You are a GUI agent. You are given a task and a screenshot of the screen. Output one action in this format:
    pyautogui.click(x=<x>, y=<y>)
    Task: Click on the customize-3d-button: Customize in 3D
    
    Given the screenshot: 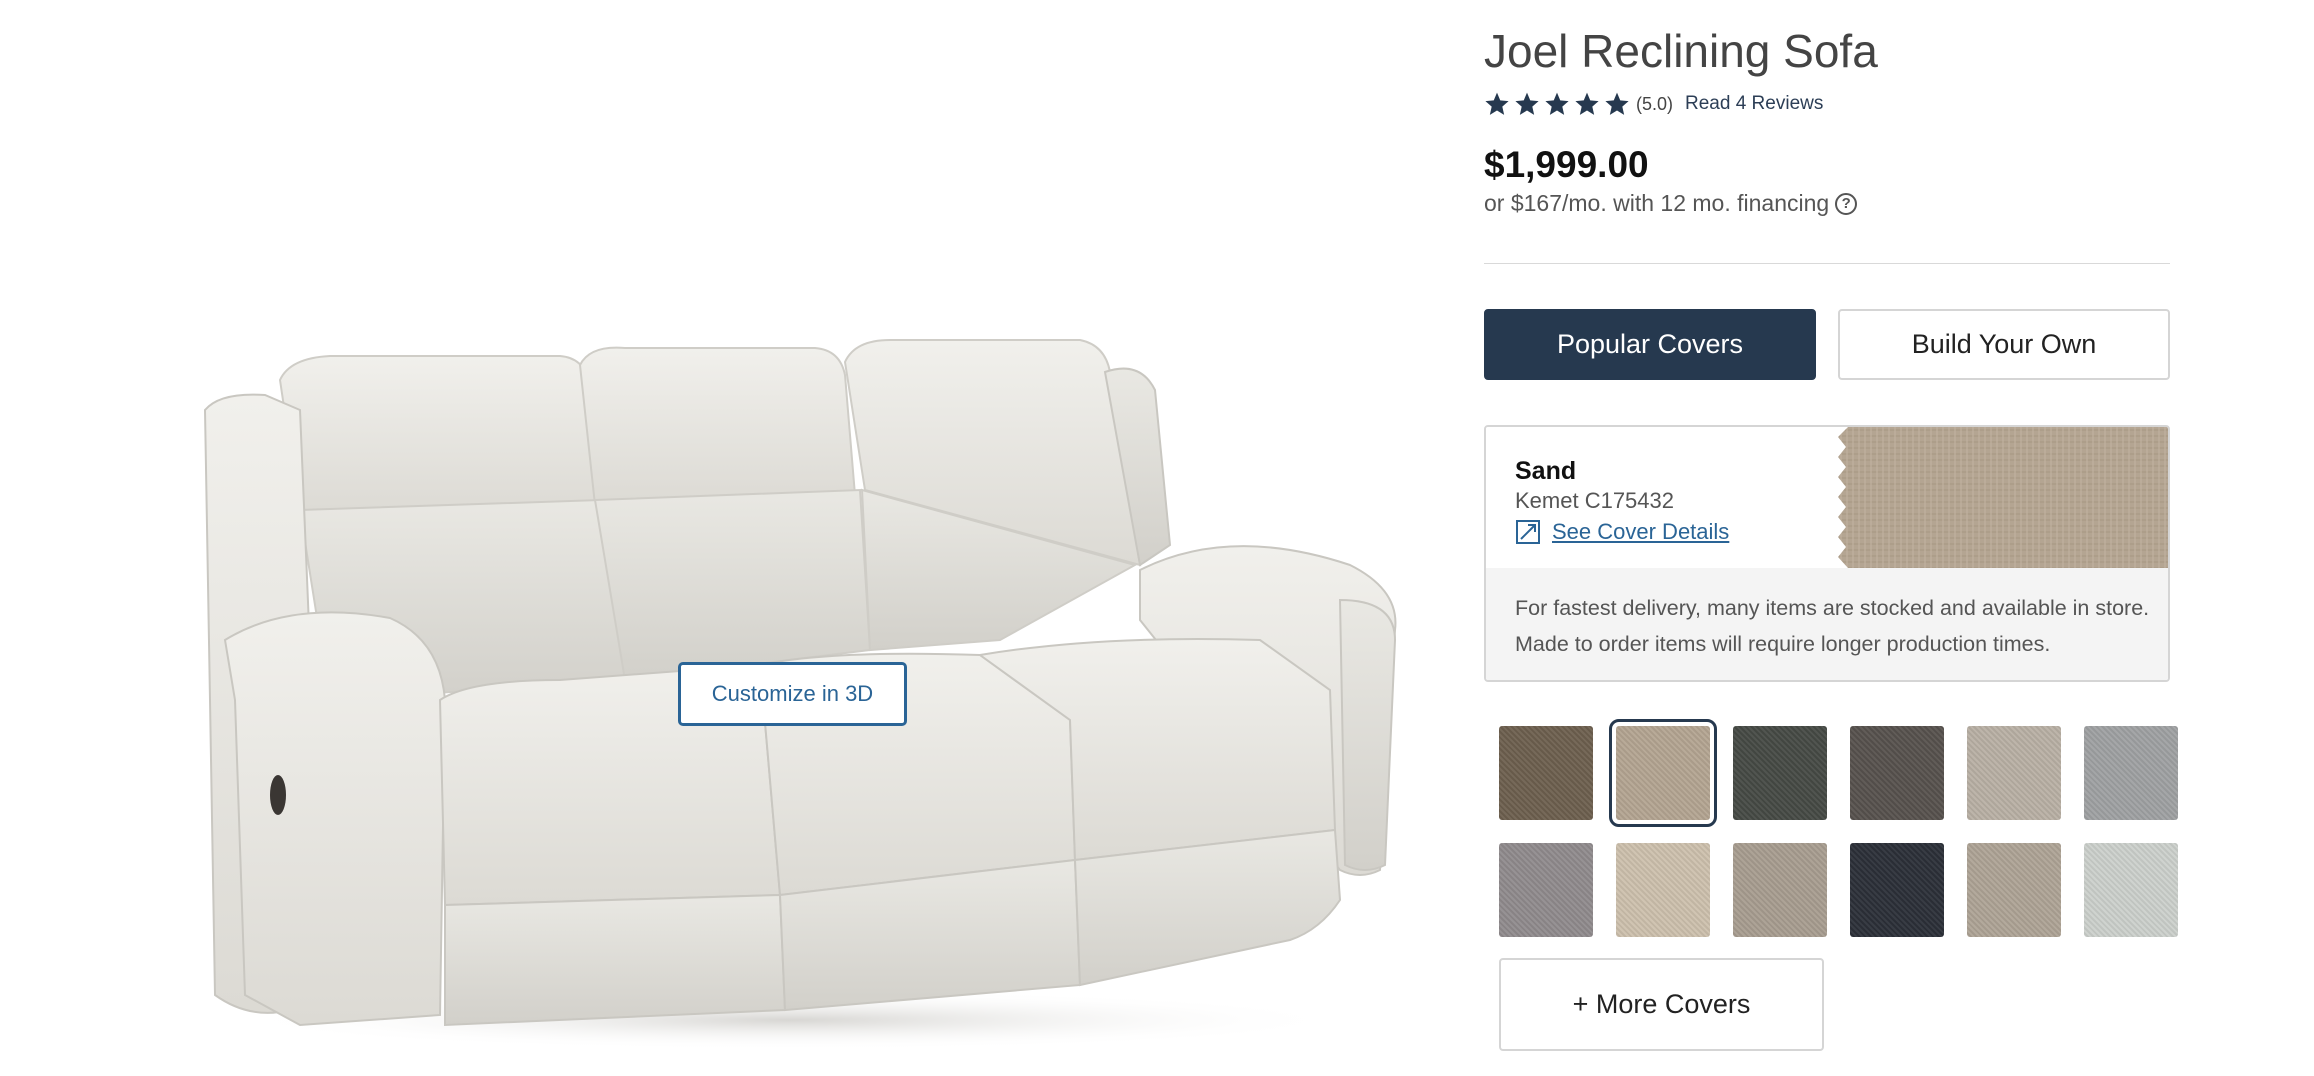 What is the action you would take?
    pyautogui.click(x=792, y=694)
    